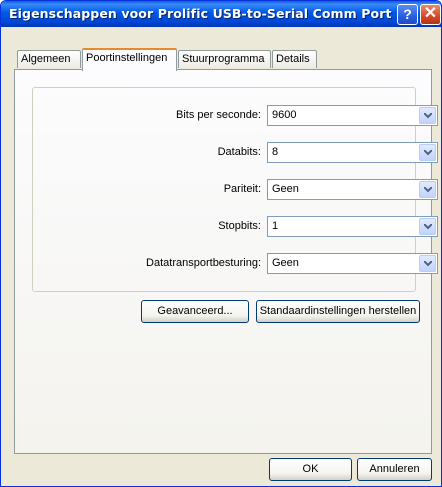  I want to click on bits-per-second-value: 9600, so click(284, 115).